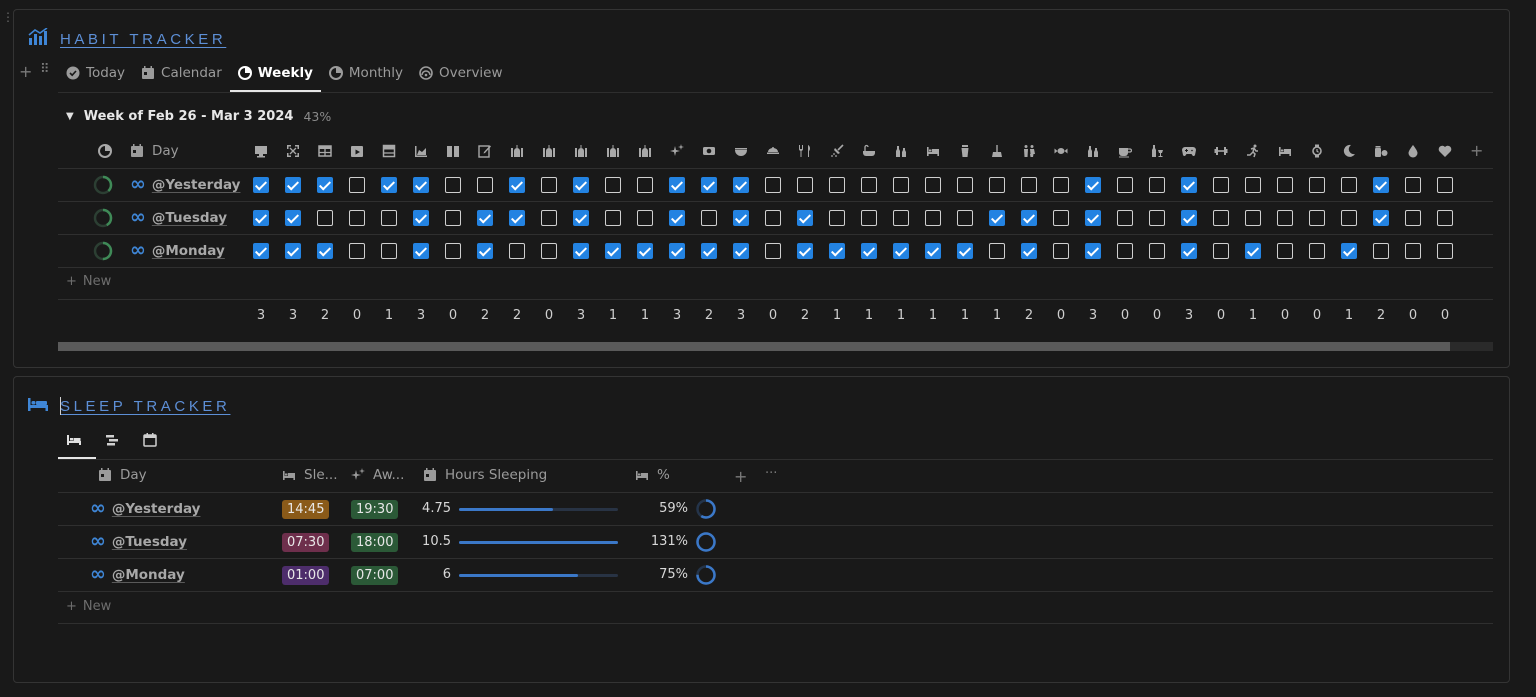 The image size is (1536, 697). What do you see at coordinates (95, 73) in the screenshot?
I see `tab-today: Today` at bounding box center [95, 73].